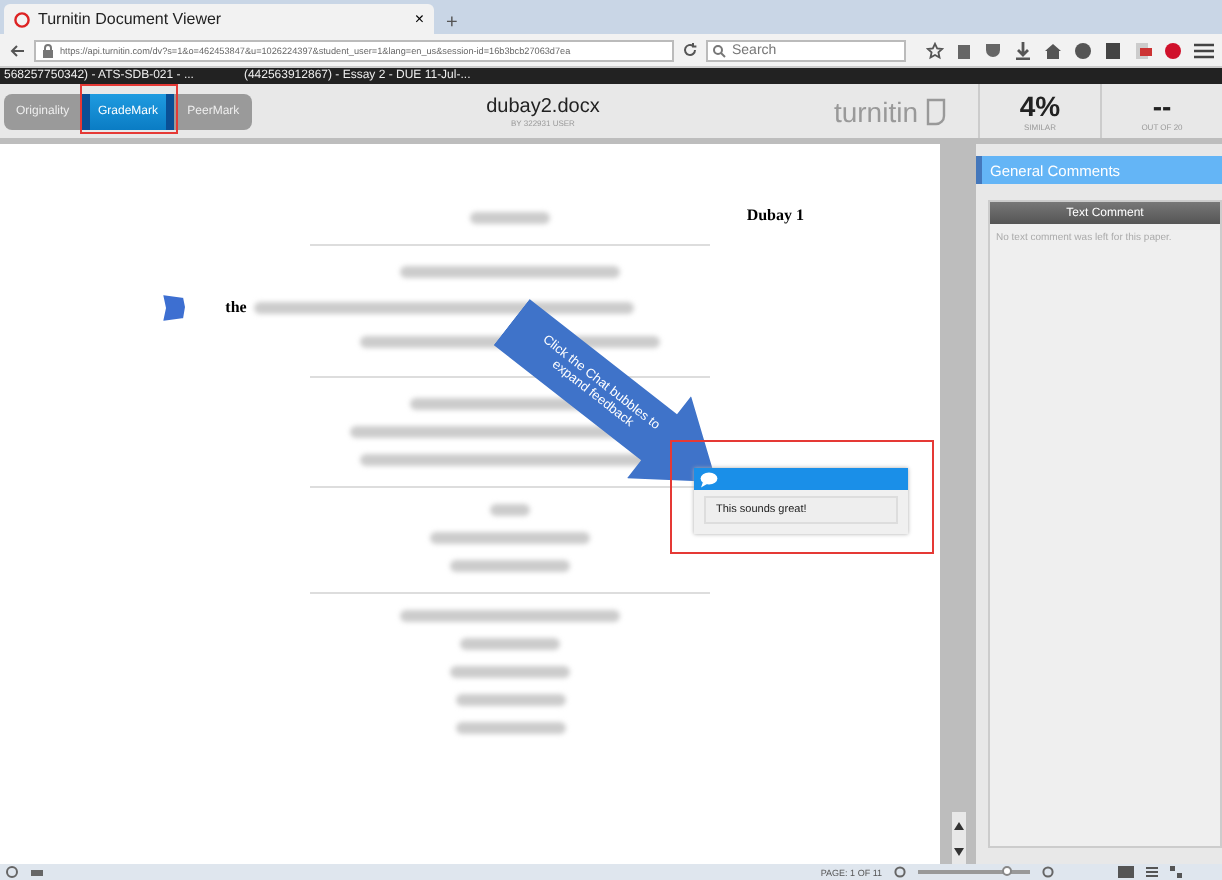 The height and width of the screenshot is (880, 1222). Describe the element at coordinates (775, 215) in the screenshot. I see `page-header: Dubay 1` at that location.